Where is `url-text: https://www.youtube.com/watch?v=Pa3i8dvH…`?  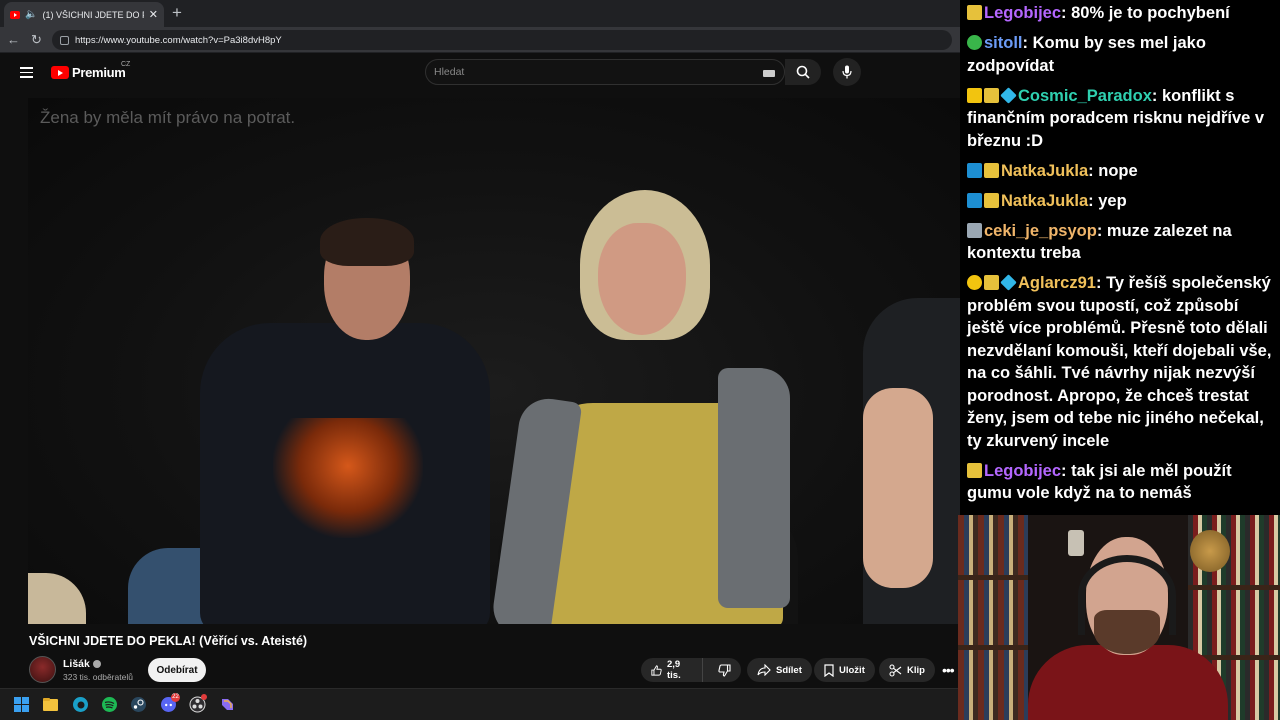
url-text: https://www.youtube.com/watch?v=Pa3i8dvH… is located at coordinates (178, 40).